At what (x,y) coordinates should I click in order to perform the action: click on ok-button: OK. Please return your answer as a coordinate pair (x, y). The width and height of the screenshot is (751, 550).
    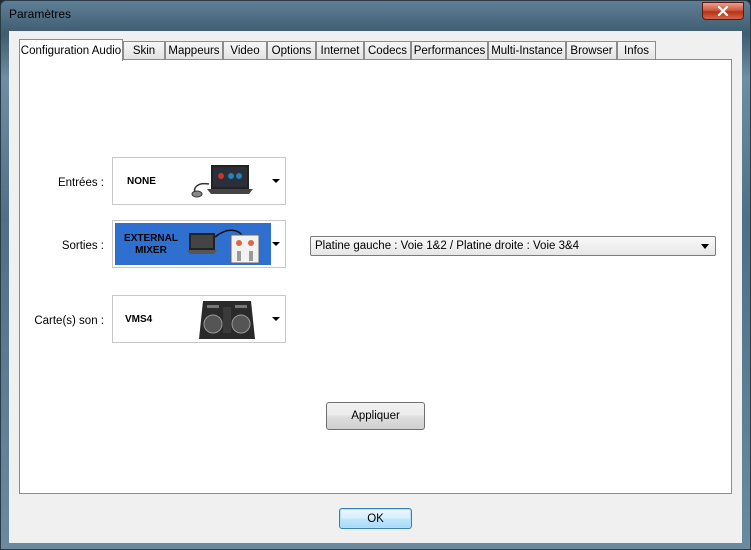
    Looking at the image, I should click on (375, 518).